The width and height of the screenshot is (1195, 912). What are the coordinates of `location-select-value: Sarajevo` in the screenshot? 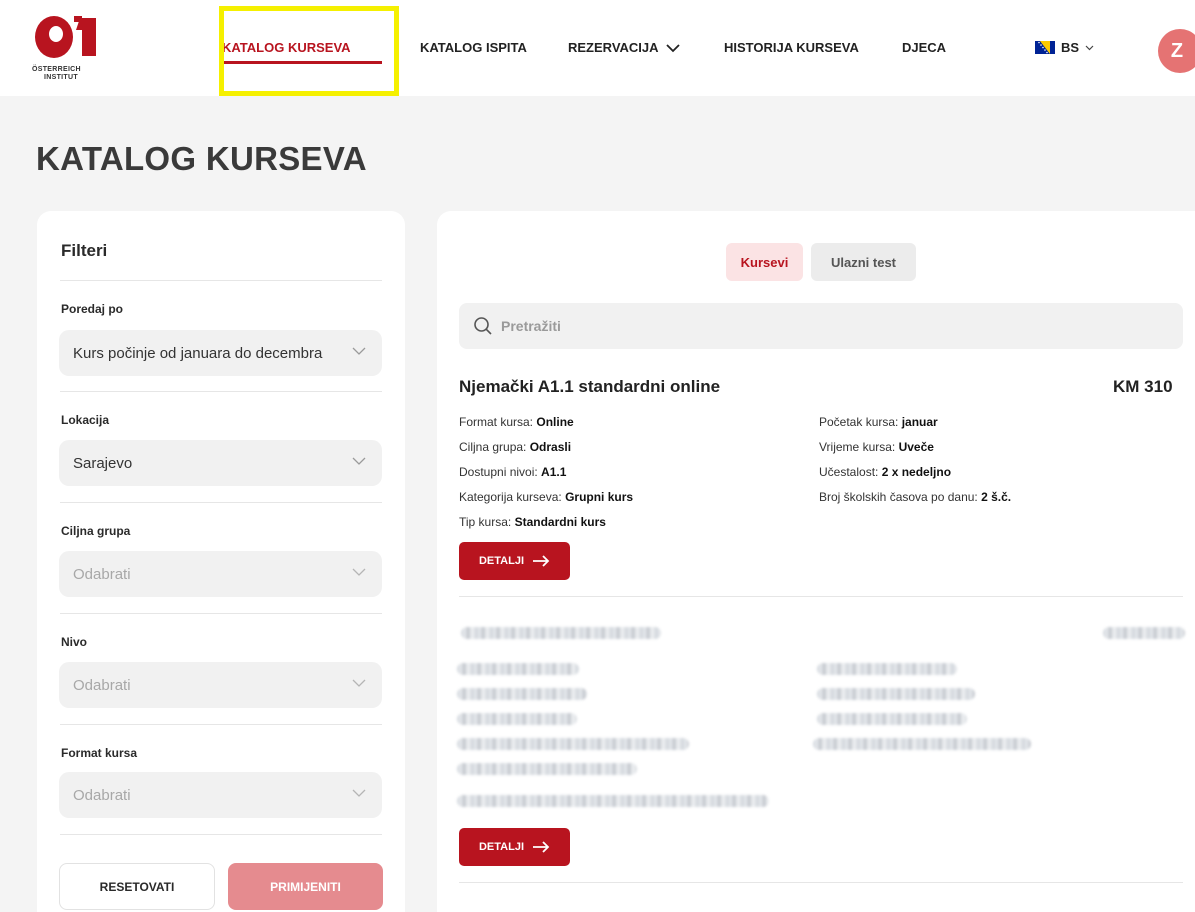 It's located at (103, 463).